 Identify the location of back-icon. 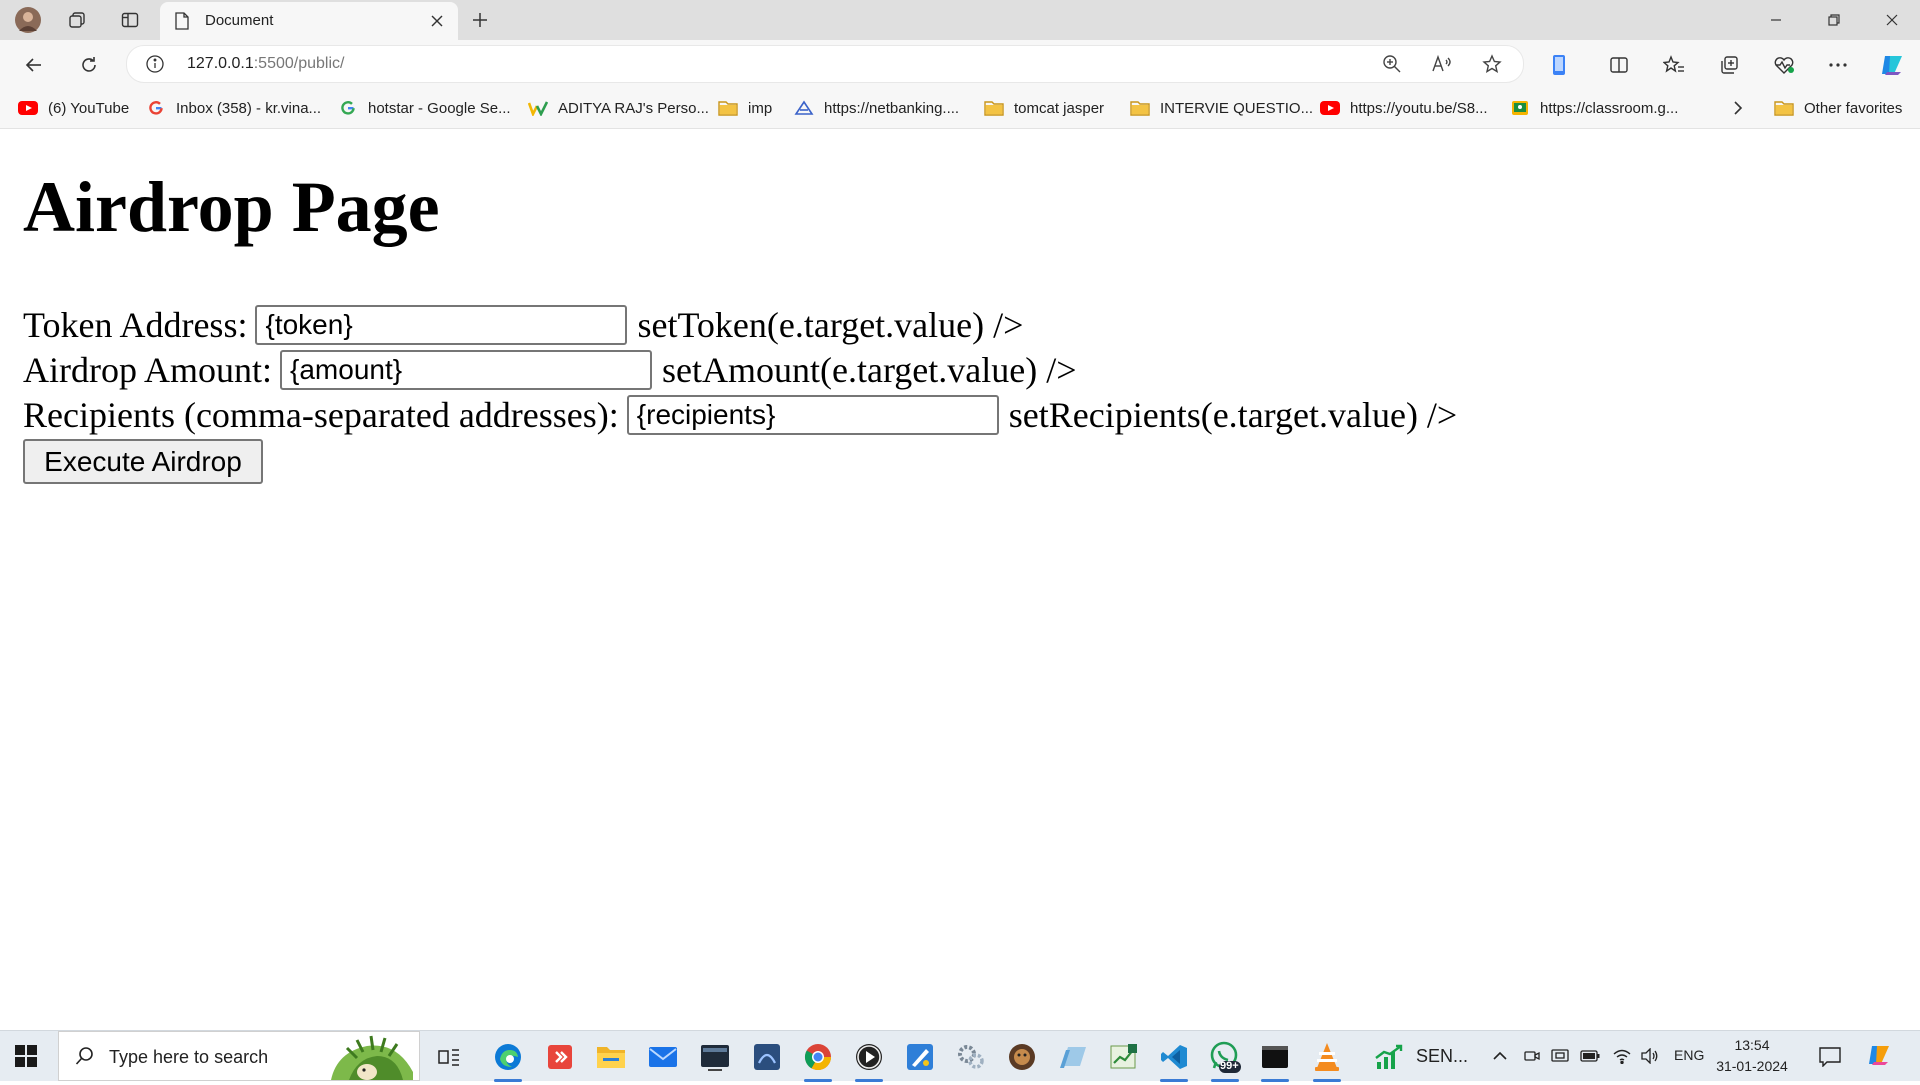
(34, 65).